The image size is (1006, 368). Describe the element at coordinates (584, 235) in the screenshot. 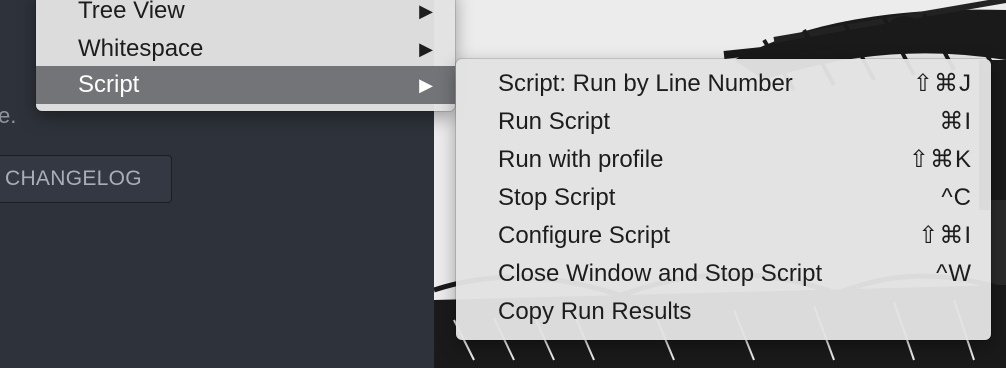

I see `menu-item-label: Configure Script` at that location.